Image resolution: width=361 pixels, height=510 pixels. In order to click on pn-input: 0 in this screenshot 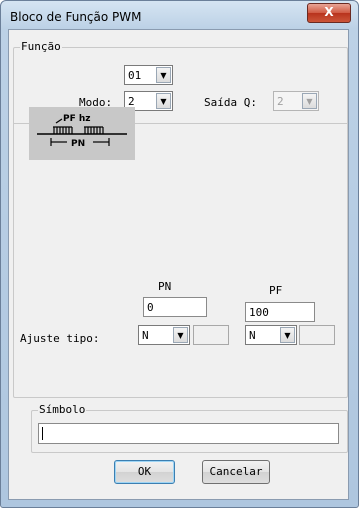, I will do `click(175, 307)`.